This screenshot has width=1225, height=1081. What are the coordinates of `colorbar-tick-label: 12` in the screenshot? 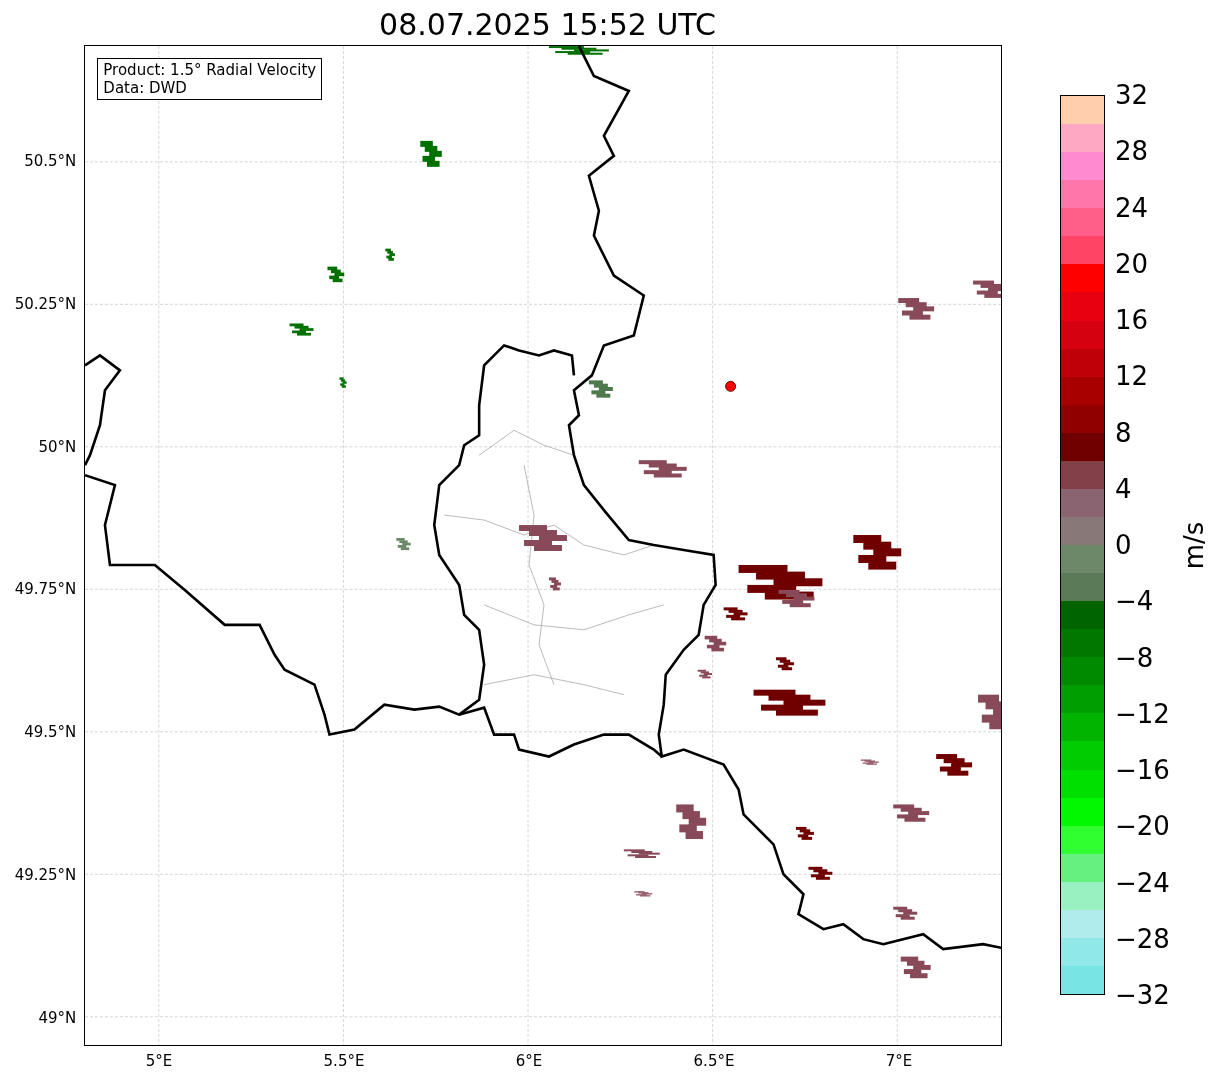 It's located at (1132, 376).